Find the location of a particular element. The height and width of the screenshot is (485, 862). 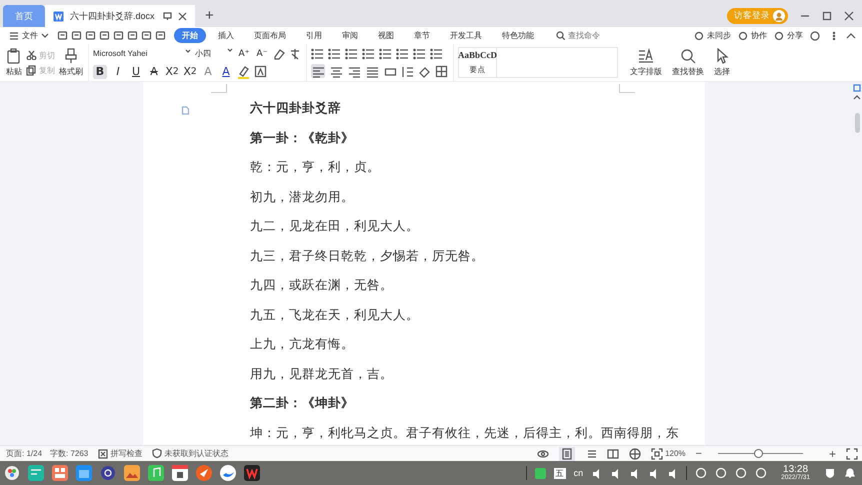

font-style-button: B is located at coordinates (100, 71).